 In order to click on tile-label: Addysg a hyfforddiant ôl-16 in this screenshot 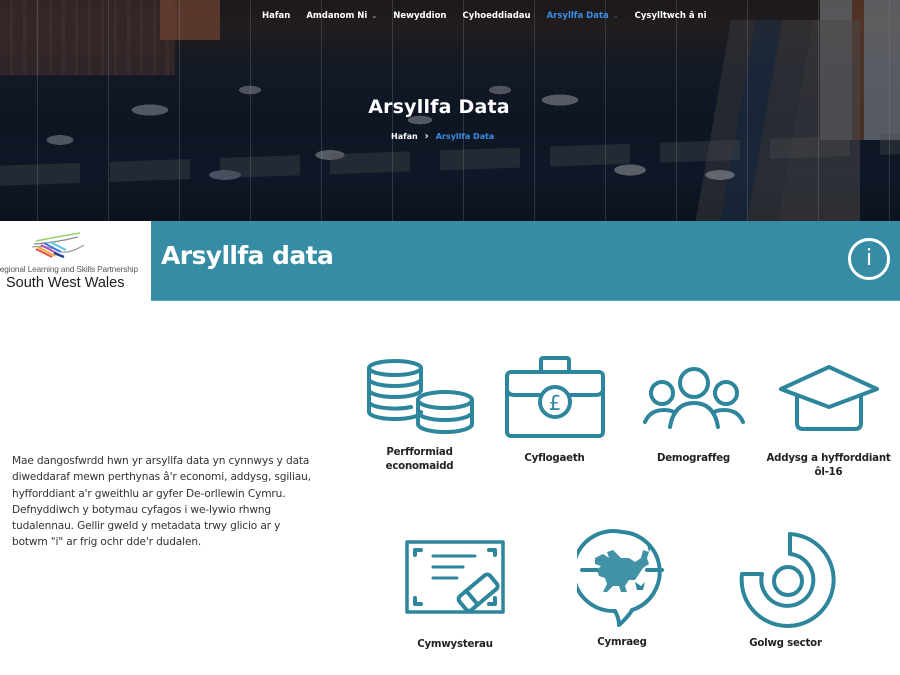, I will do `click(828, 465)`.